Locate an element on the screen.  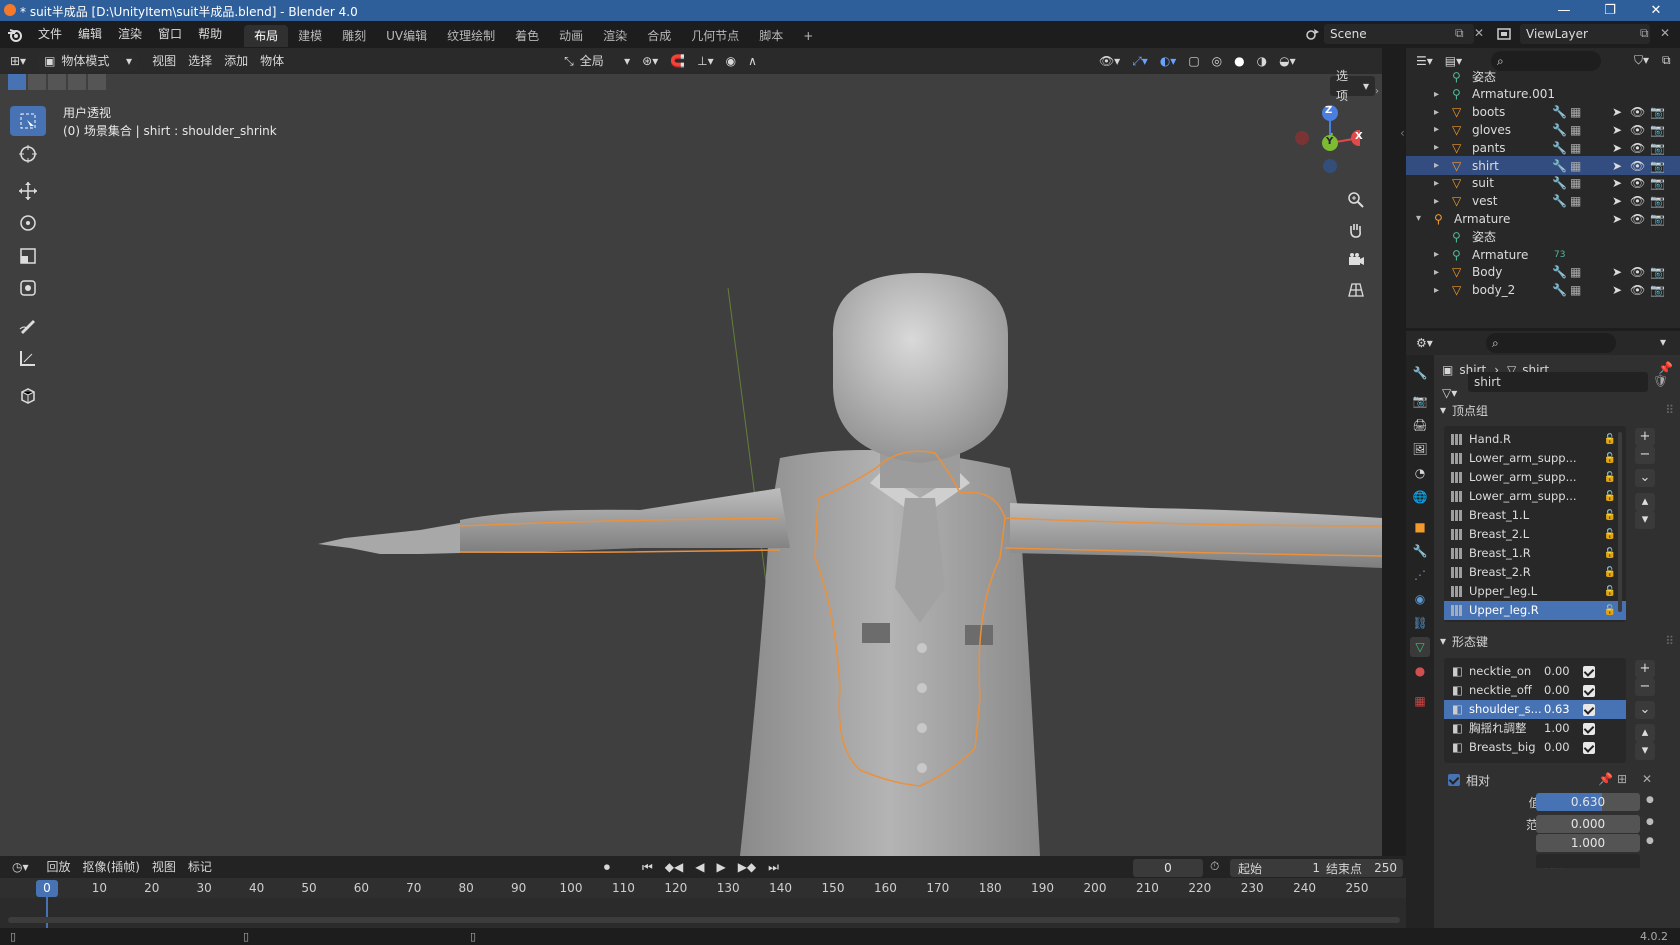
vertex-groups-panel-header: ▾ 顶点组 ⠿ is located at coordinates (1557, 410).